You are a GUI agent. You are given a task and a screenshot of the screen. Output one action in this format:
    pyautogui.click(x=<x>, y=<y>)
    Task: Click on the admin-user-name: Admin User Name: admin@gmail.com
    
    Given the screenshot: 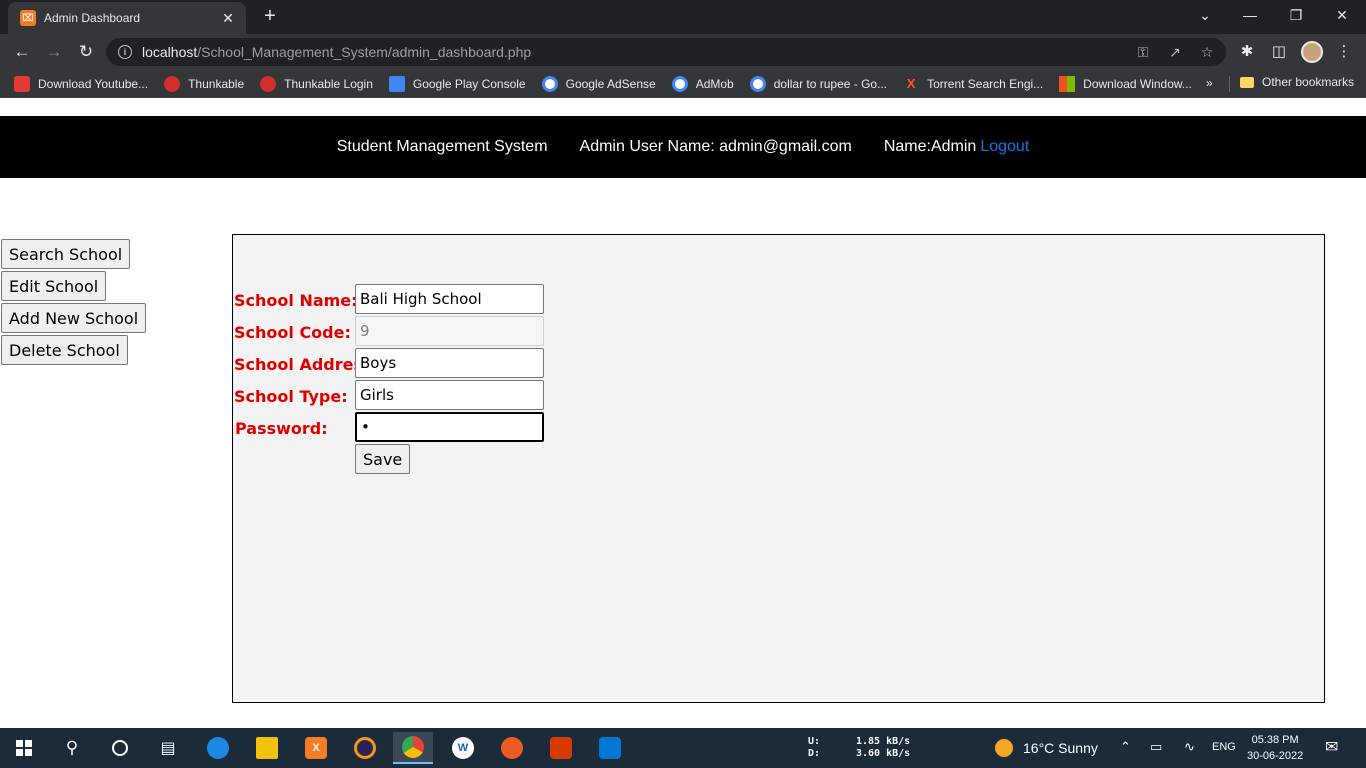 What is the action you would take?
    pyautogui.click(x=715, y=146)
    